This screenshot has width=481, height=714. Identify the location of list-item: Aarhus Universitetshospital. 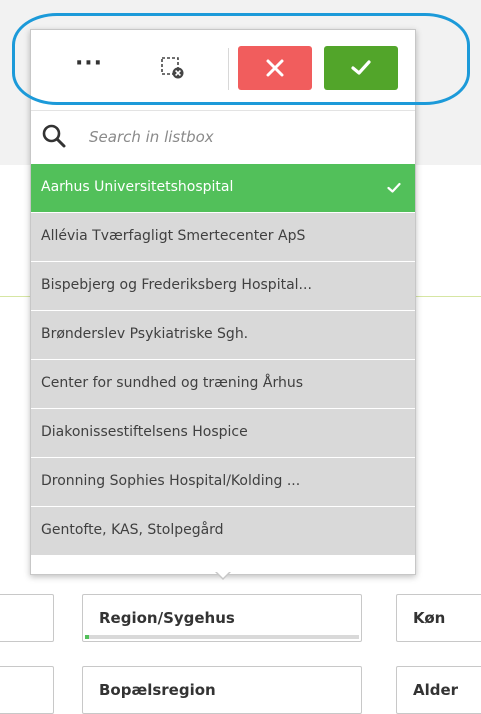
(223, 188).